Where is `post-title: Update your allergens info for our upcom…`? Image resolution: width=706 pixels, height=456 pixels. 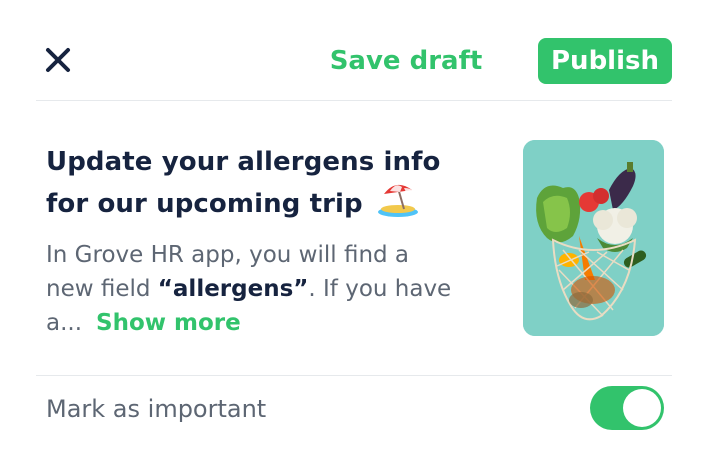 post-title: Update your allergens info for our upcom… is located at coordinates (271, 183).